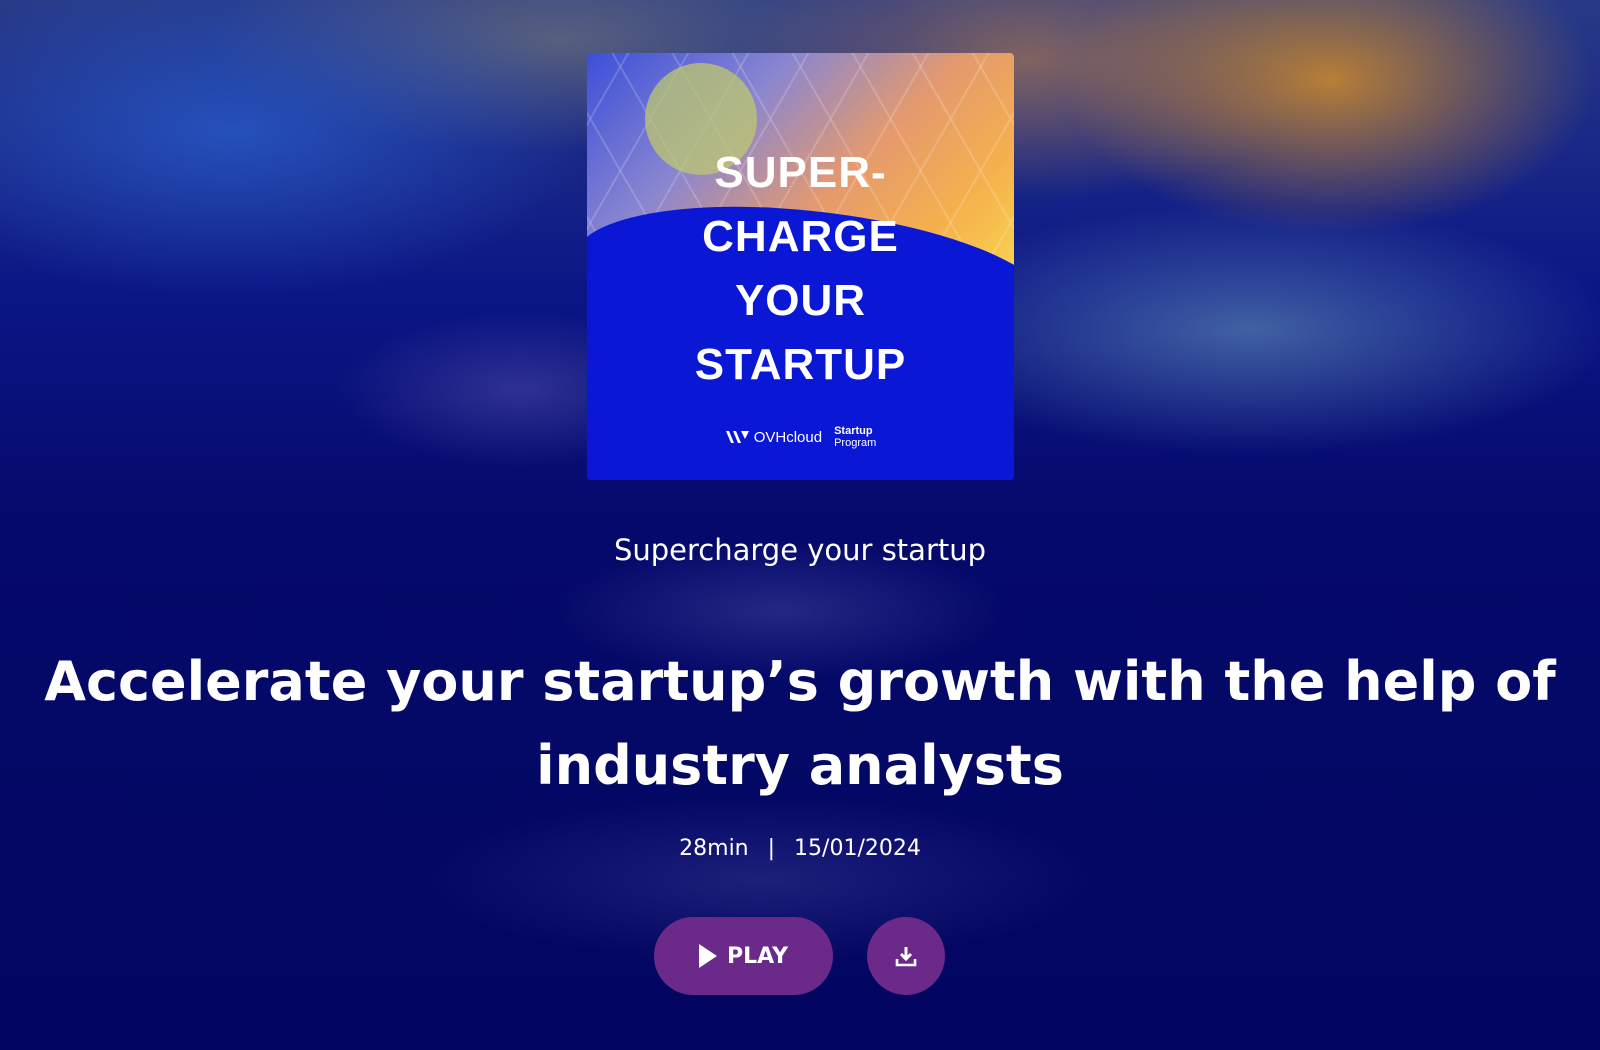  What do you see at coordinates (757, 956) in the screenshot?
I see `play-label: PLAY` at bounding box center [757, 956].